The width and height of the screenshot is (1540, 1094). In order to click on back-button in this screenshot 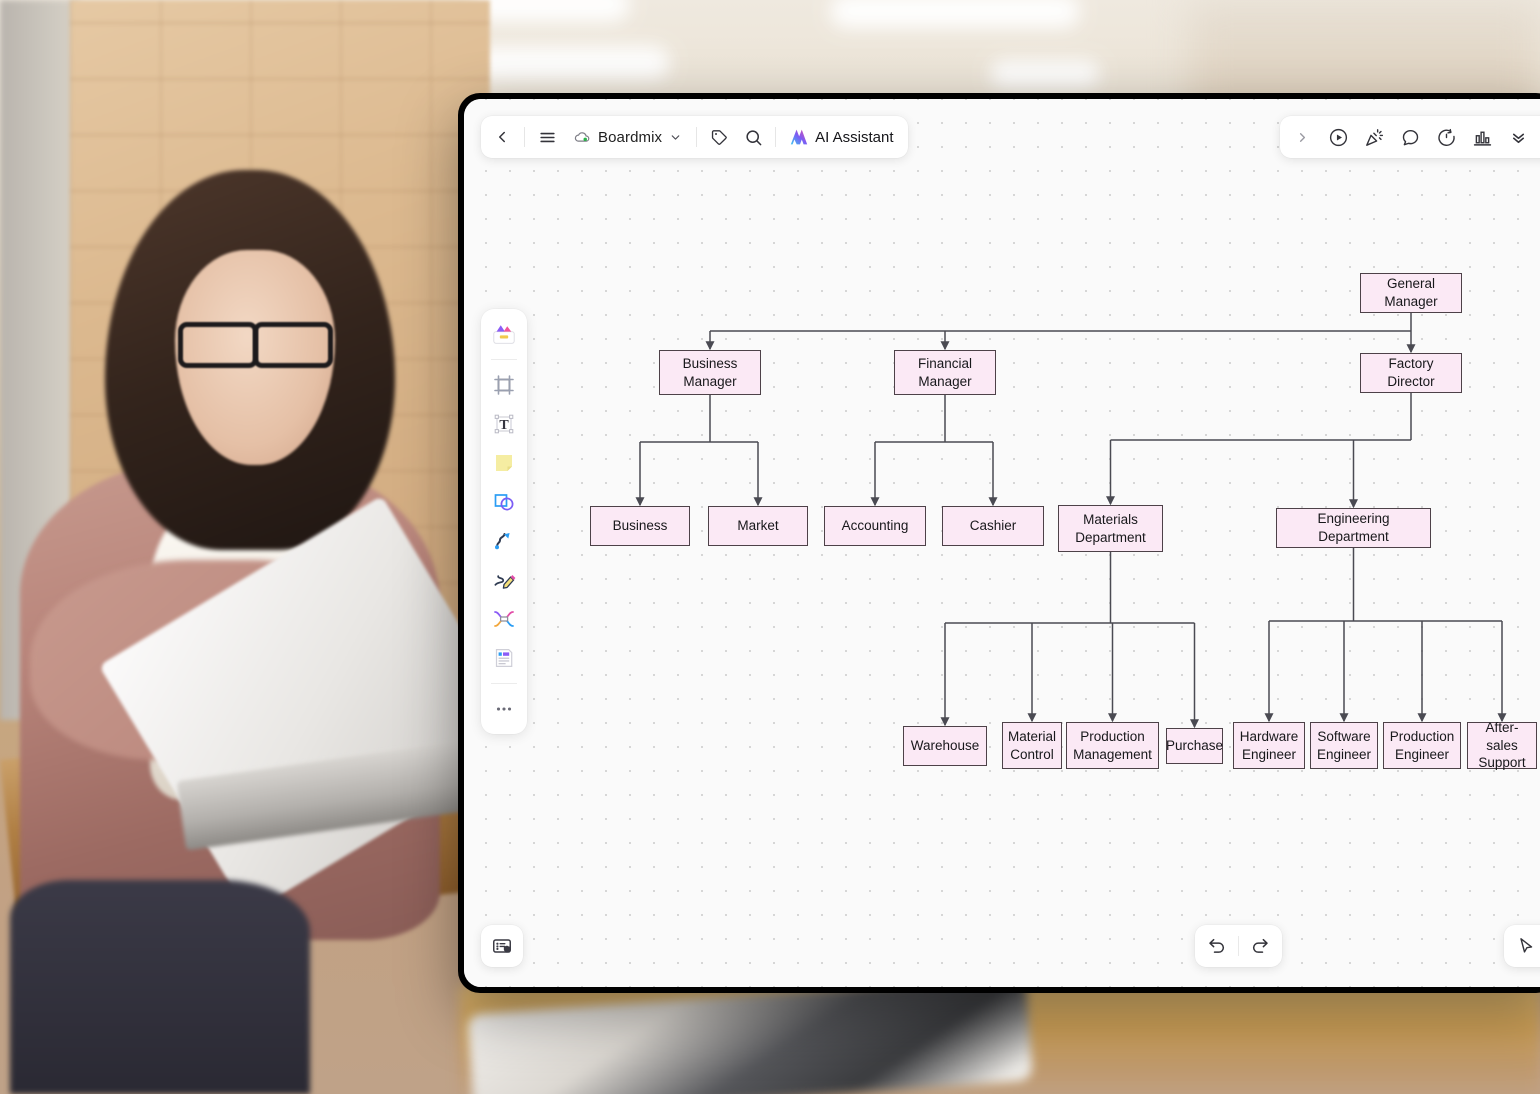, I will do `click(502, 137)`.